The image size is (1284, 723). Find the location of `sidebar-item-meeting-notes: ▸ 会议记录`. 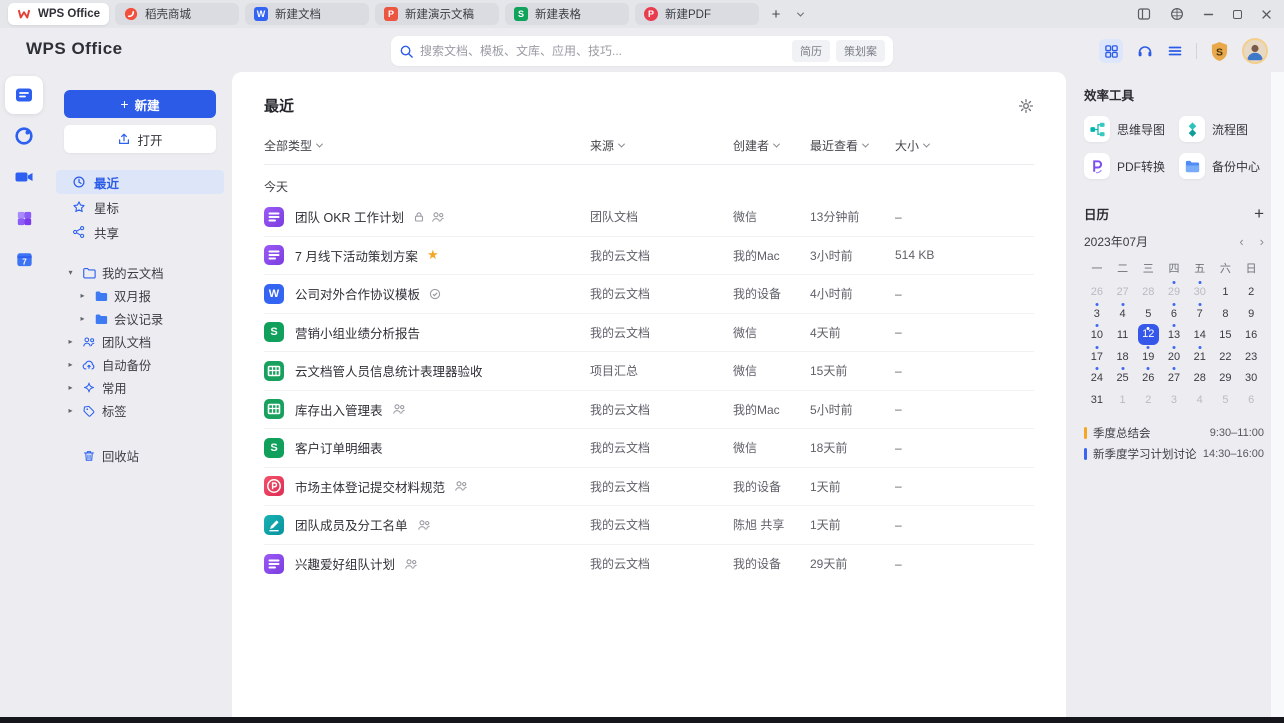

sidebar-item-meeting-notes: ▸ 会议记录 is located at coordinates (140, 318).